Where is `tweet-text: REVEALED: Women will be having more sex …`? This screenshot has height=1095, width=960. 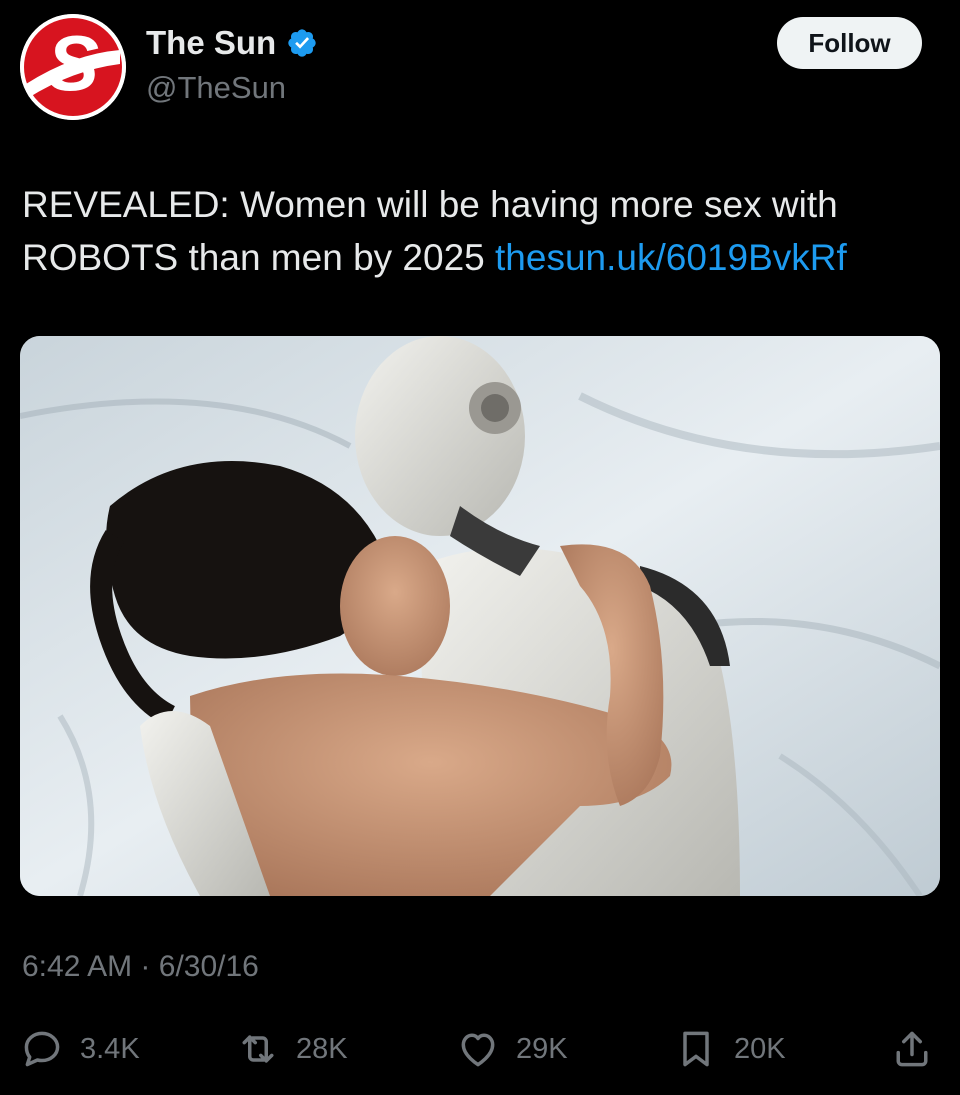
tweet-text: REVEALED: Women will be having more sex … is located at coordinates (482, 231).